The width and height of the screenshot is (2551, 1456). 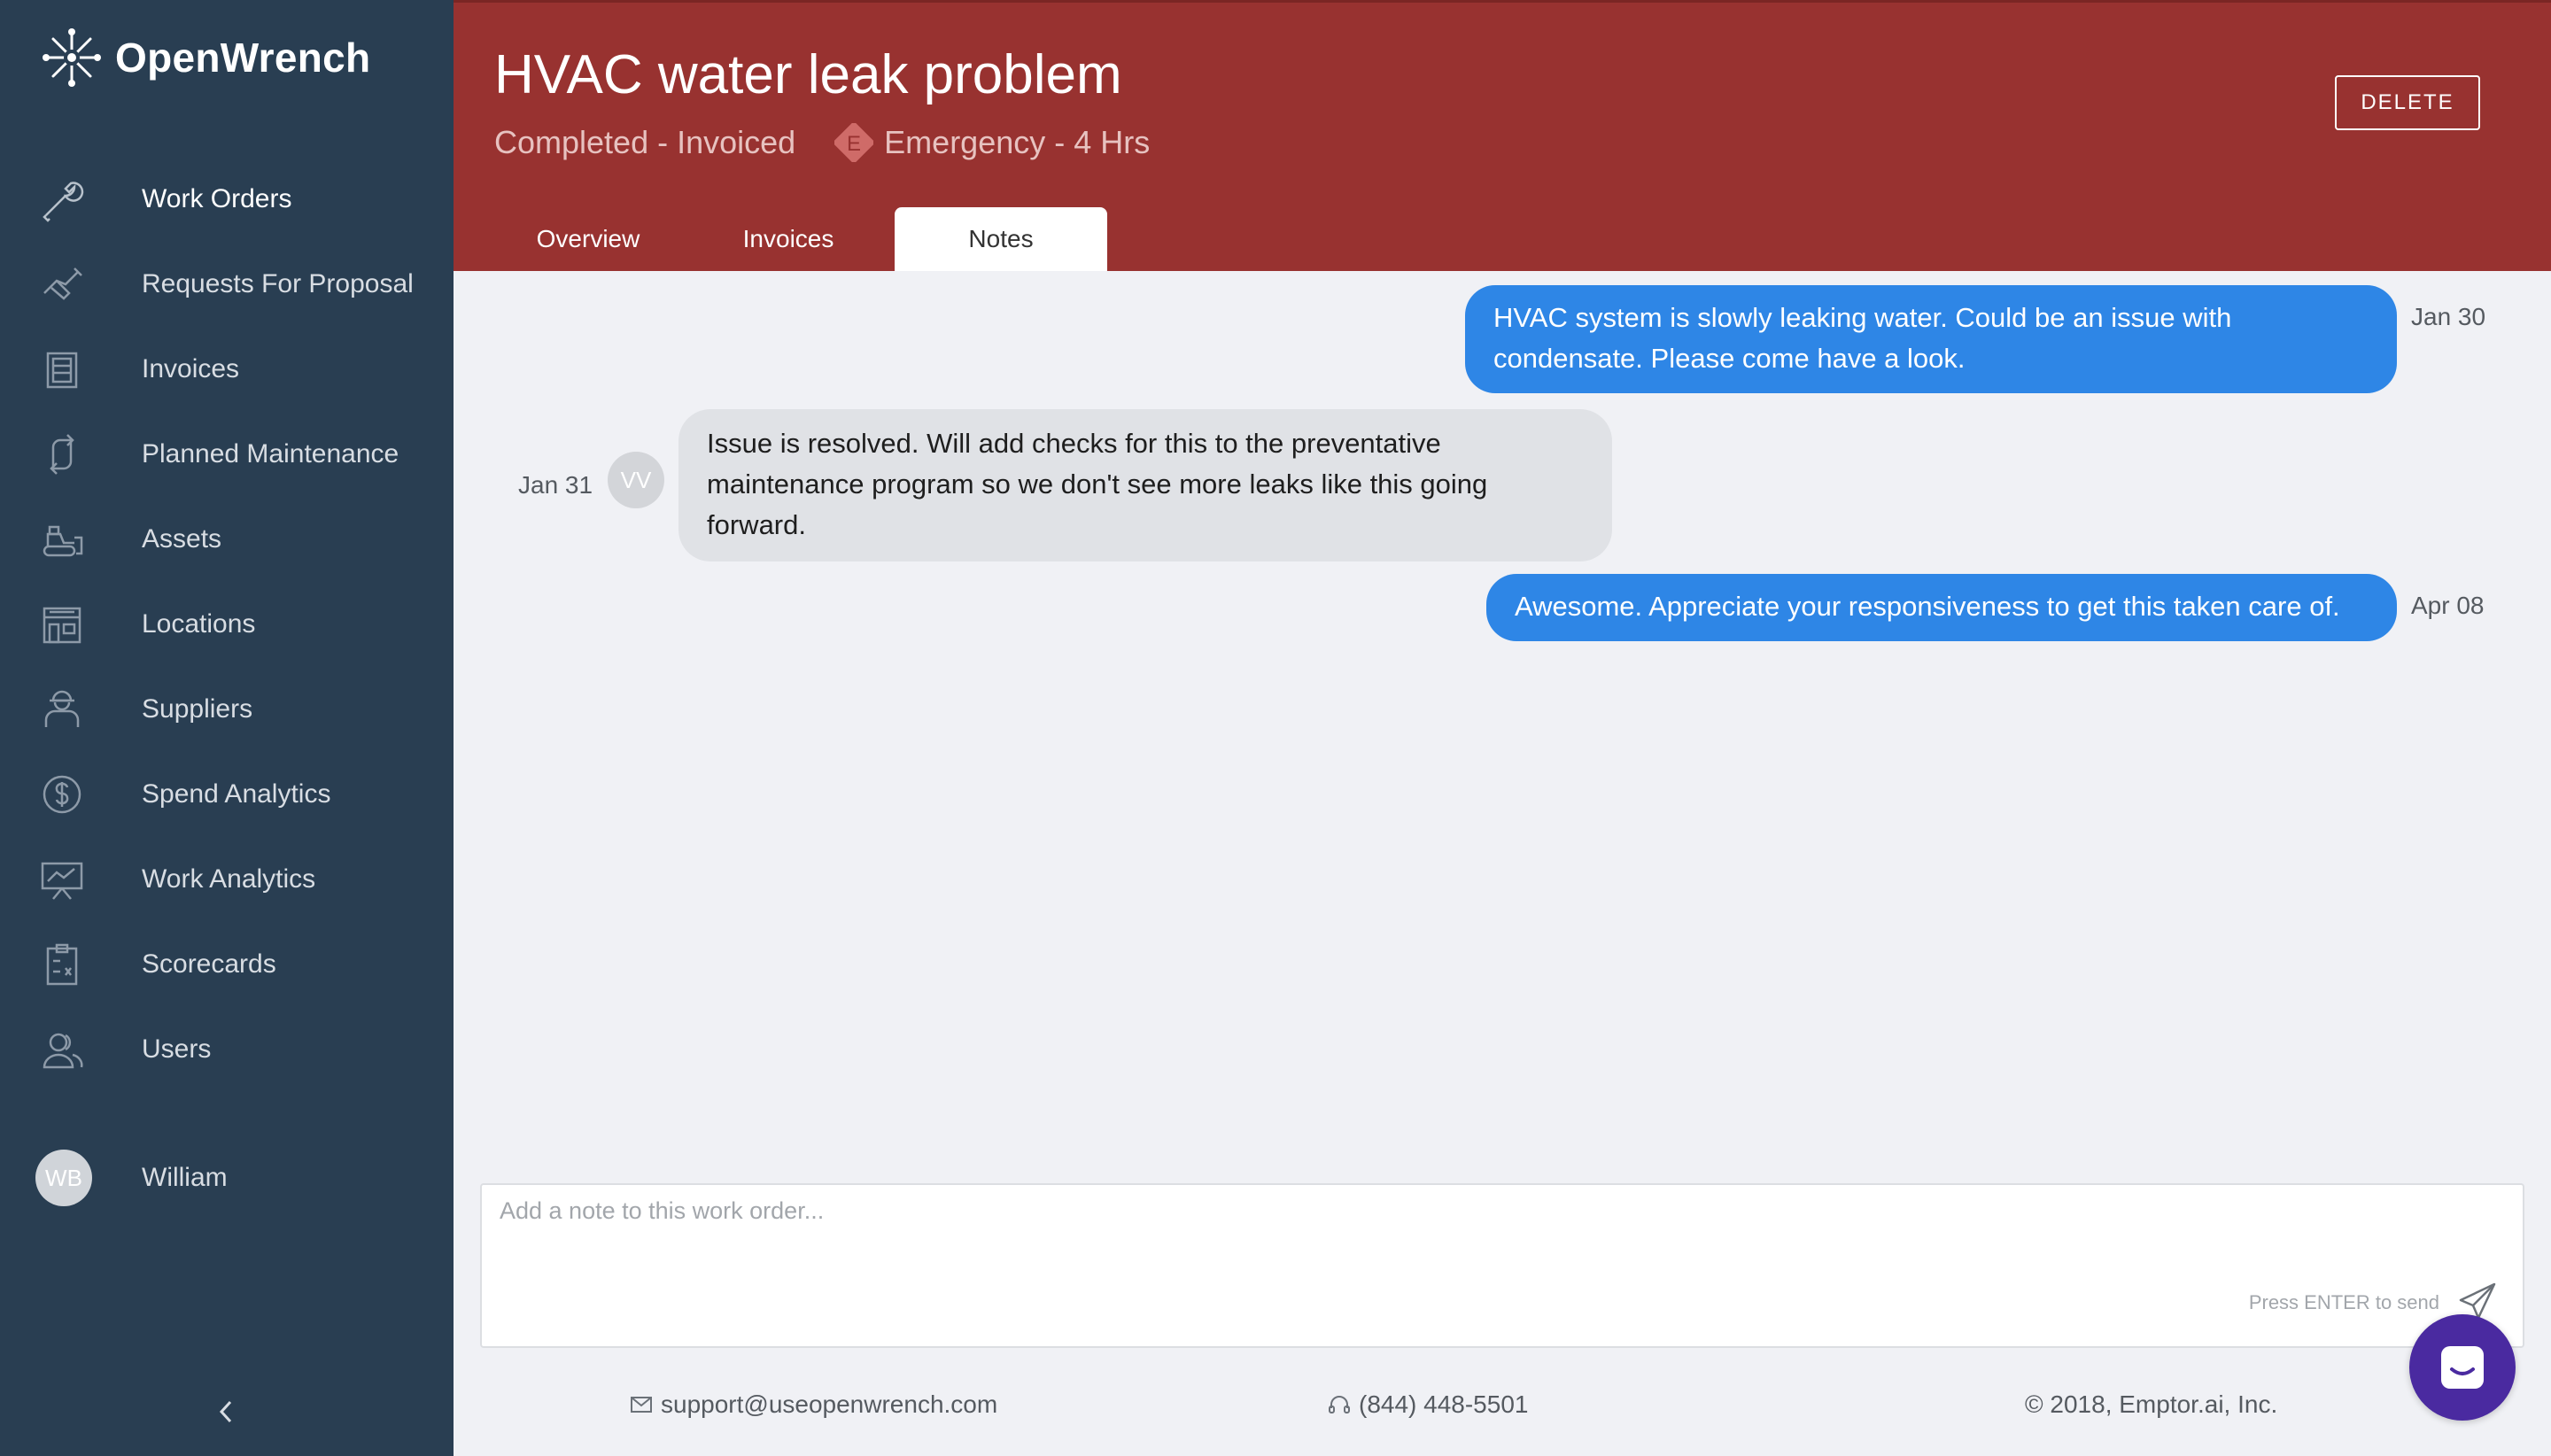 I want to click on invoice-icon, so click(x=62, y=369).